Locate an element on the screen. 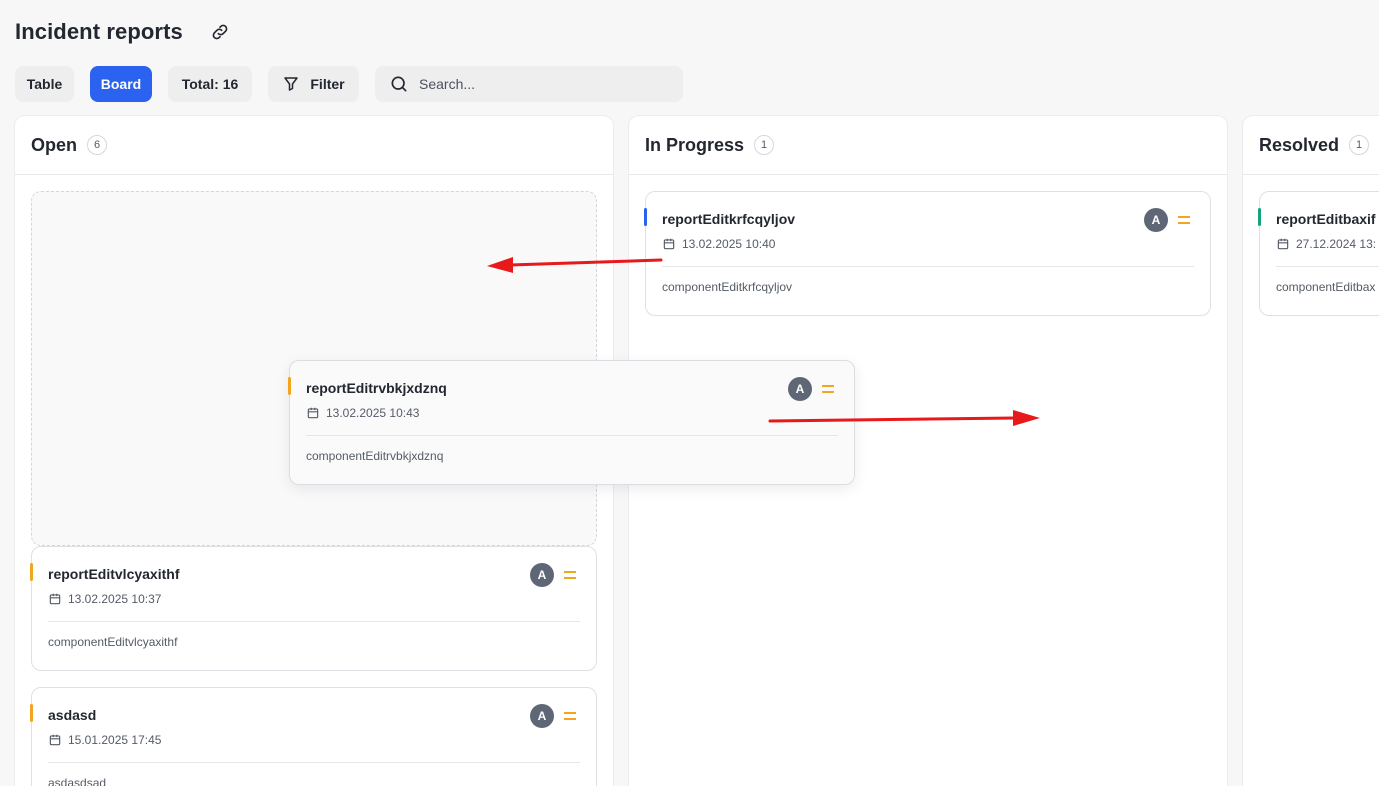 The height and width of the screenshot is (786, 1379). arrow-left-annotation is located at coordinates (575, 265).